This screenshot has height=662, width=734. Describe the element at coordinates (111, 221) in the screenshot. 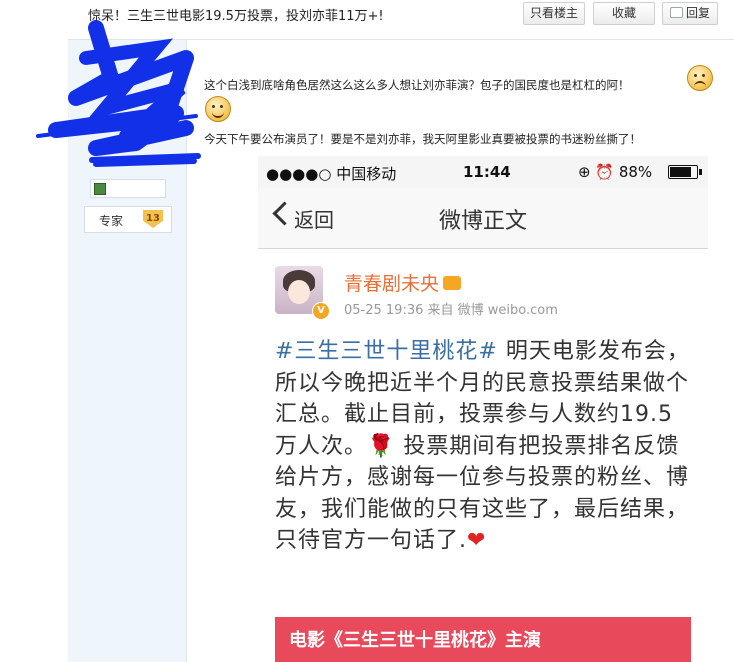

I see `expert-label: 专家` at that location.